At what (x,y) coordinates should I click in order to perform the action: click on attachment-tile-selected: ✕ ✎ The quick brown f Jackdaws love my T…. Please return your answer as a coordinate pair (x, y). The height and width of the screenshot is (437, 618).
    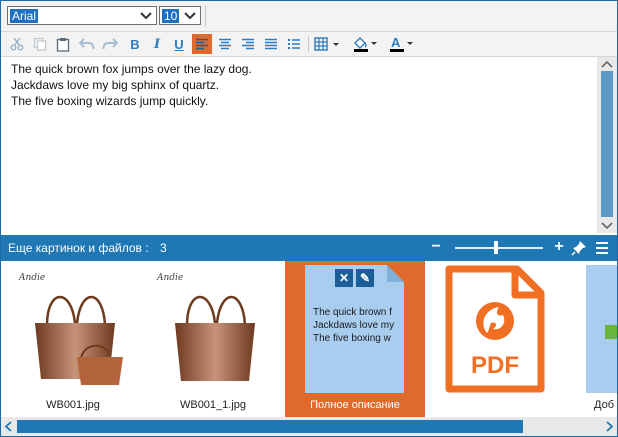
    Looking at the image, I should click on (355, 339).